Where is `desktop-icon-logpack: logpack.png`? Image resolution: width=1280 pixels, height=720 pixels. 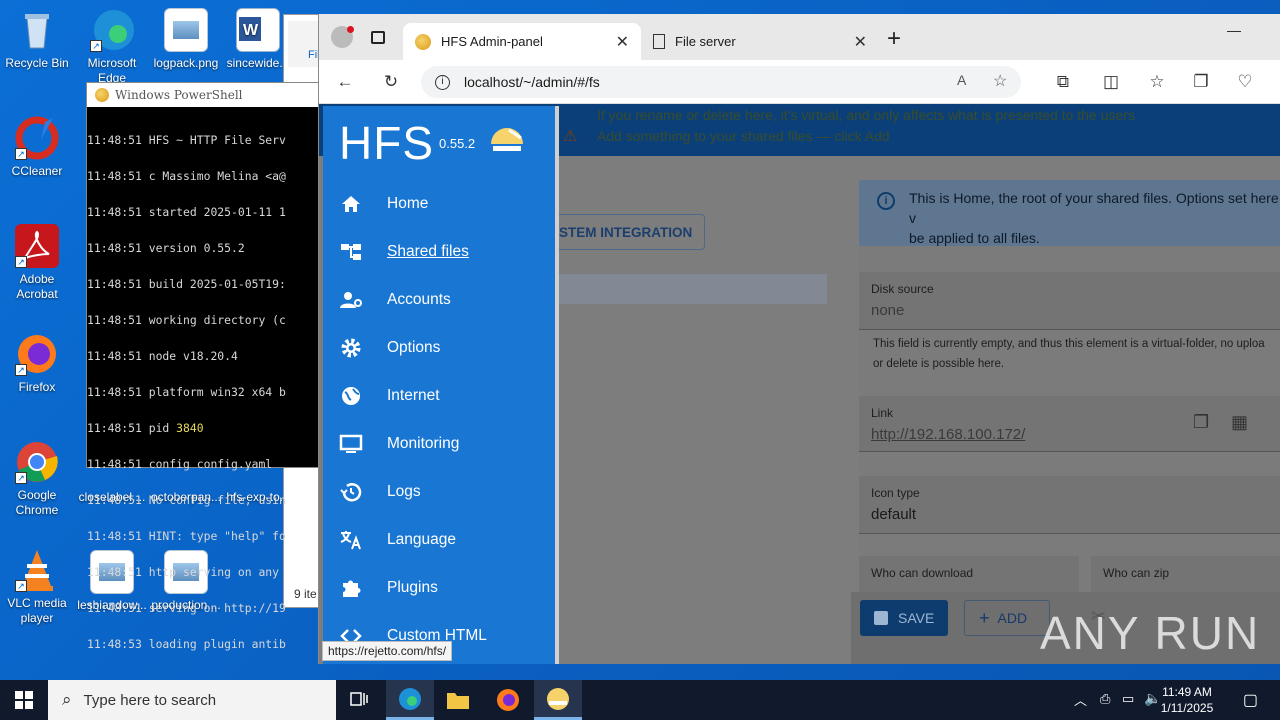
desktop-icon-logpack: logpack.png is located at coordinates (186, 39).